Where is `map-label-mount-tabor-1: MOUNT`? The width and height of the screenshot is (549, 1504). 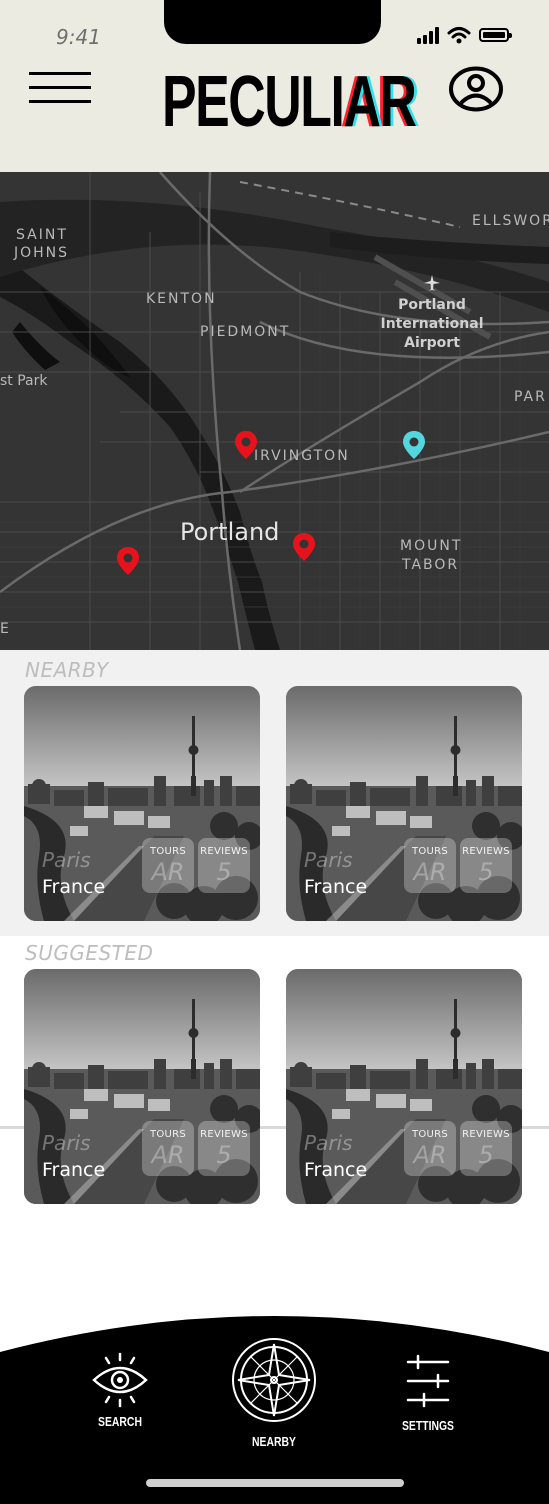
map-label-mount-tabor-1: MOUNT is located at coordinates (431, 546).